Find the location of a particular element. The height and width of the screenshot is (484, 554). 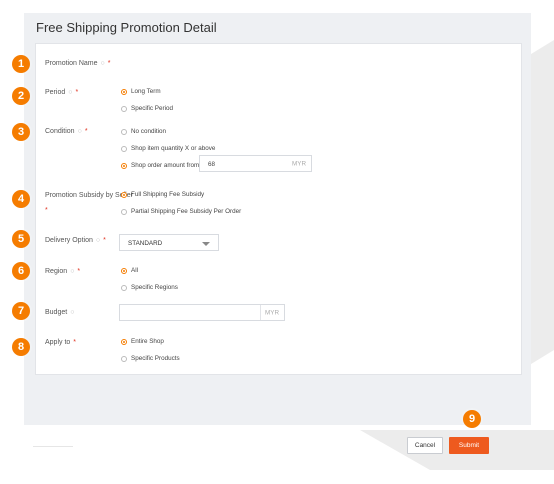

period-label: Period ○ * is located at coordinates (62, 92).